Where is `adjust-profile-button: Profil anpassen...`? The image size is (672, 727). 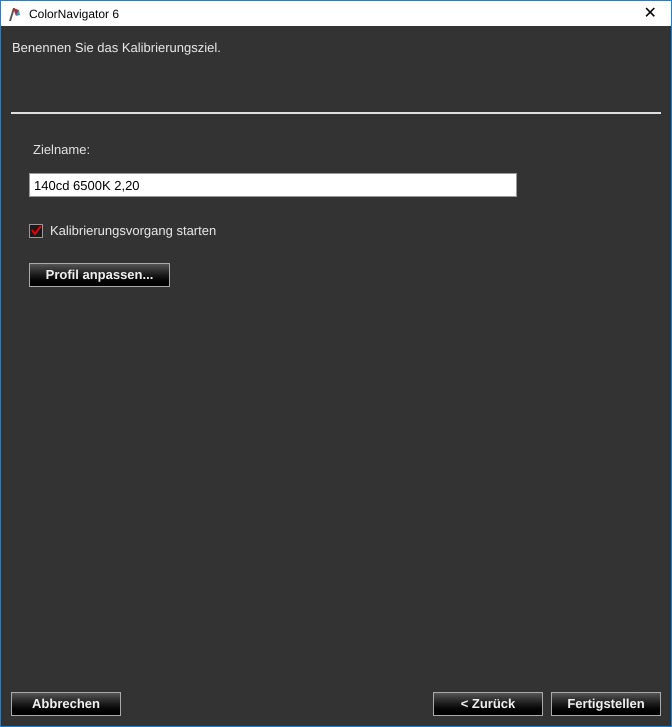
adjust-profile-button: Profil anpassen... is located at coordinates (99, 274).